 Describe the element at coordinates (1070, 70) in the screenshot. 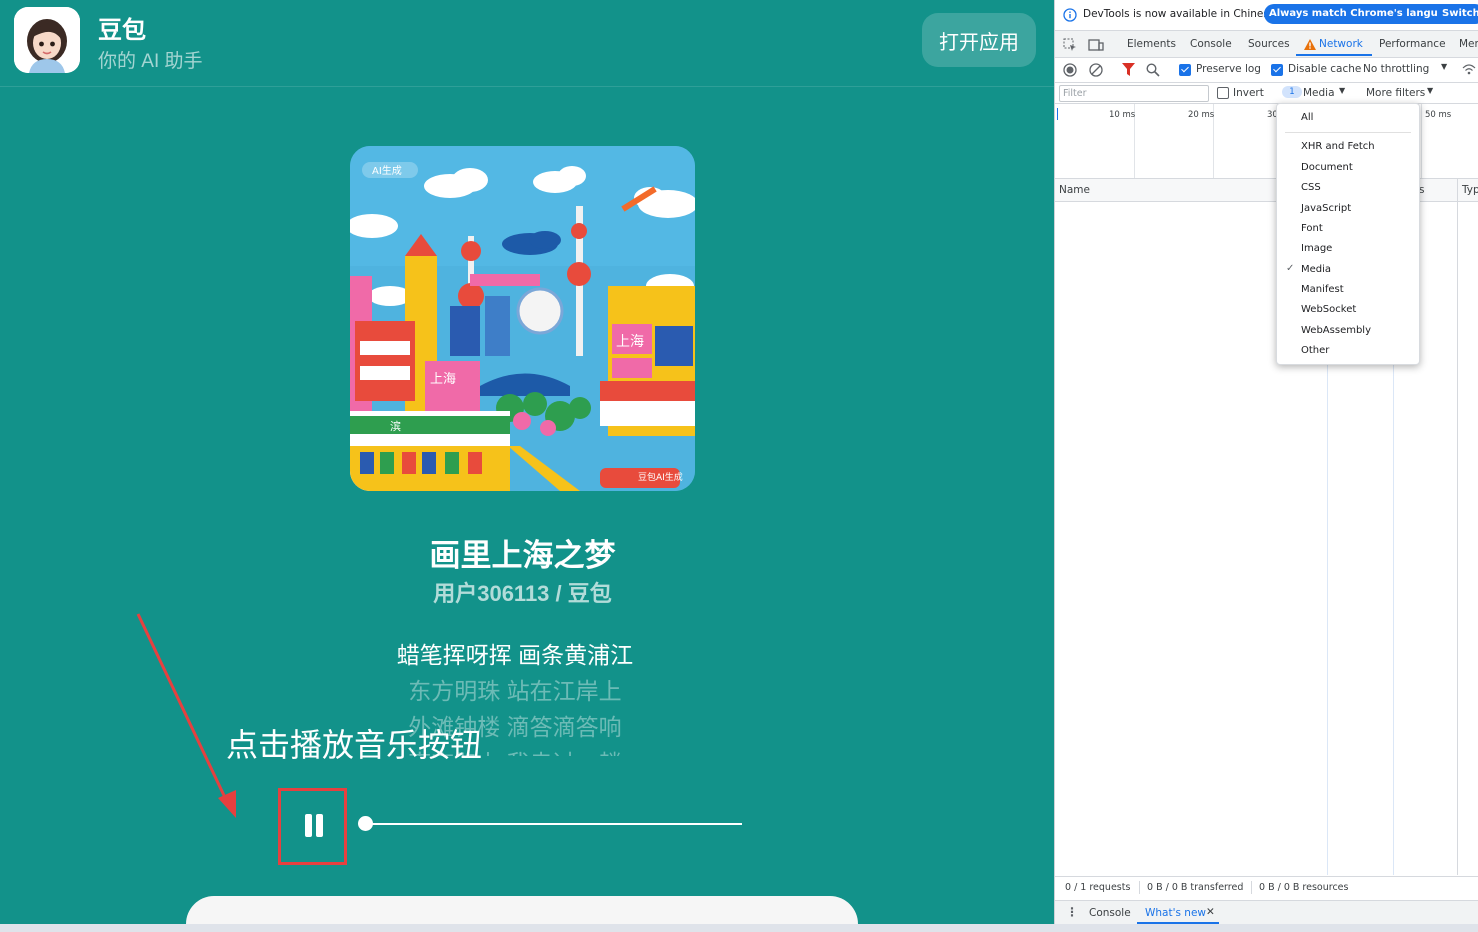

I see `record-icon` at that location.